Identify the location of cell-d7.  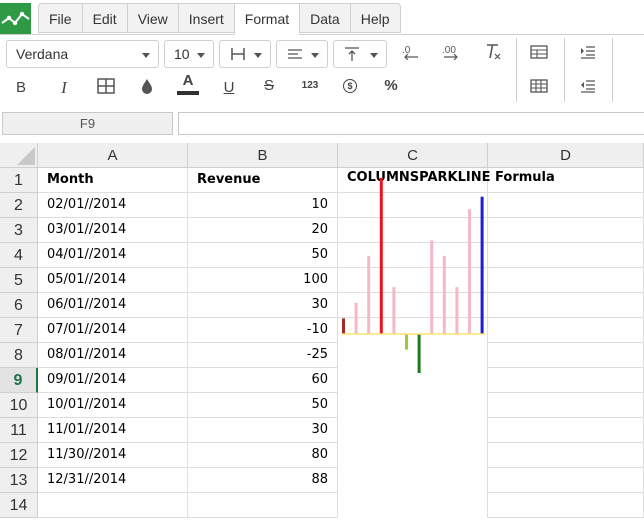
(566, 330).